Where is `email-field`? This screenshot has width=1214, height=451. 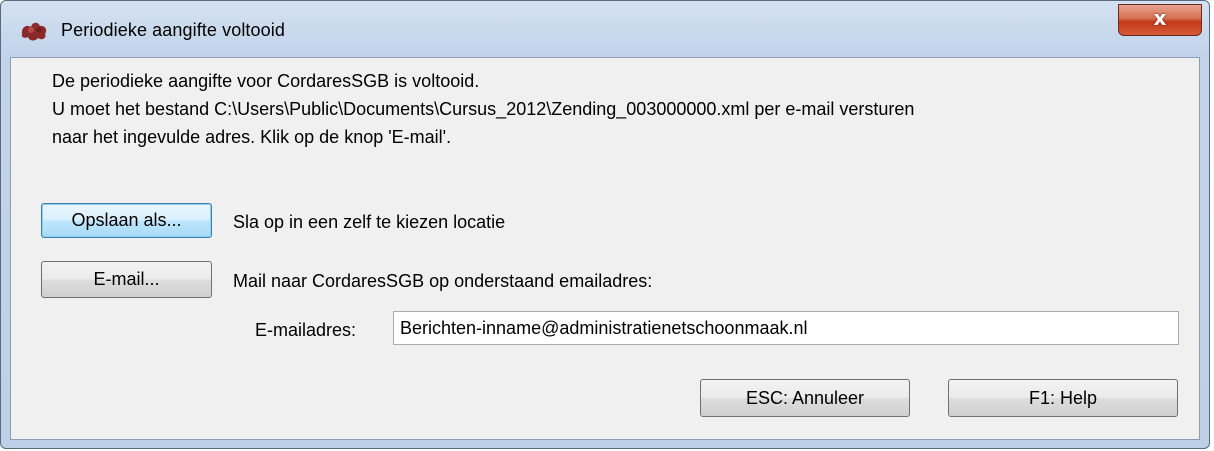
email-field is located at coordinates (786, 328).